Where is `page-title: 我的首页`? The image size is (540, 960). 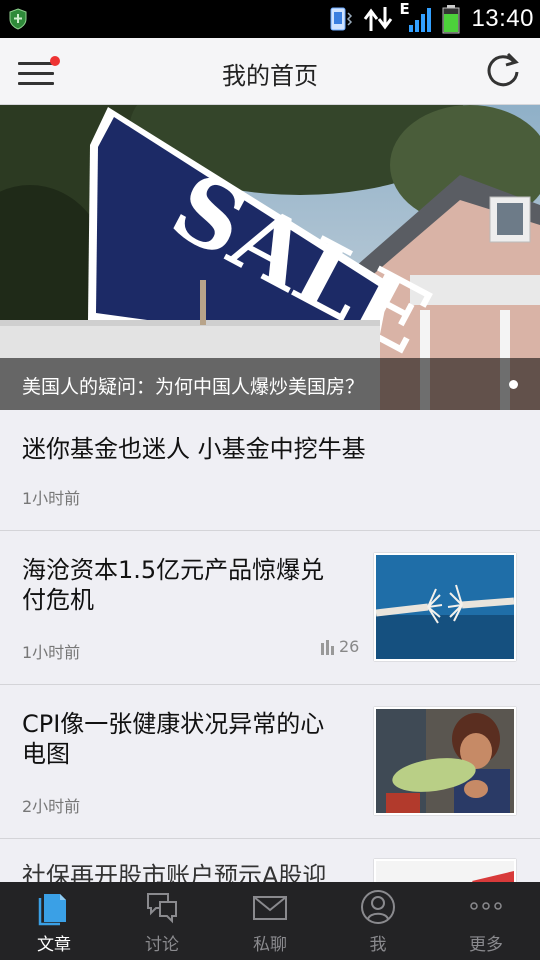
page-title: 我的首页 is located at coordinates (270, 76).